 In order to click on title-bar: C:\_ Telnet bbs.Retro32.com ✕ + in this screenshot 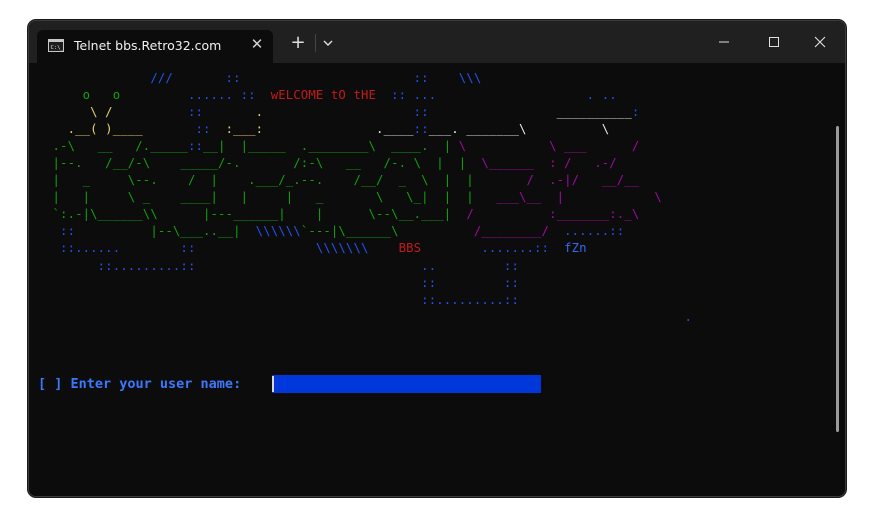, I will do `click(437, 42)`.